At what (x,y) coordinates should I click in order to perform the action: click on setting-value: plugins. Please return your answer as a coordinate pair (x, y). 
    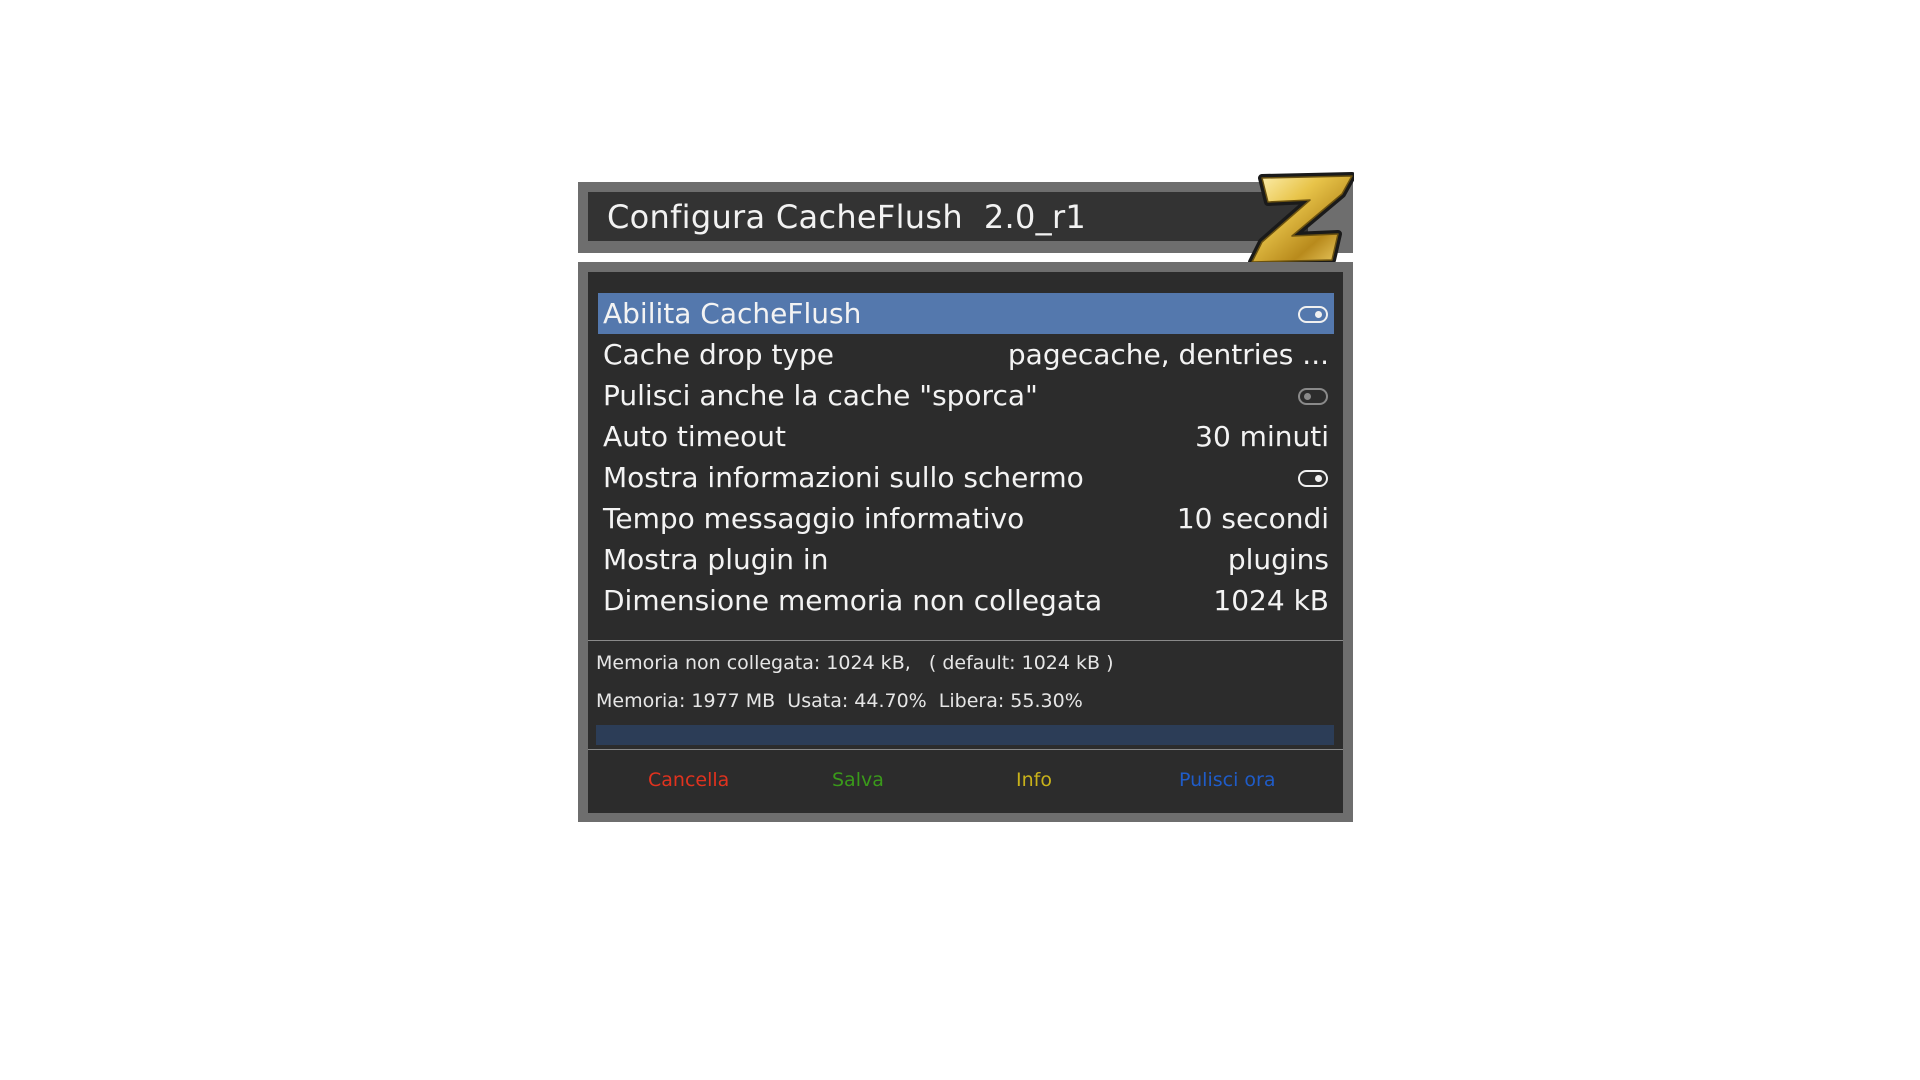
    Looking at the image, I should click on (1278, 559).